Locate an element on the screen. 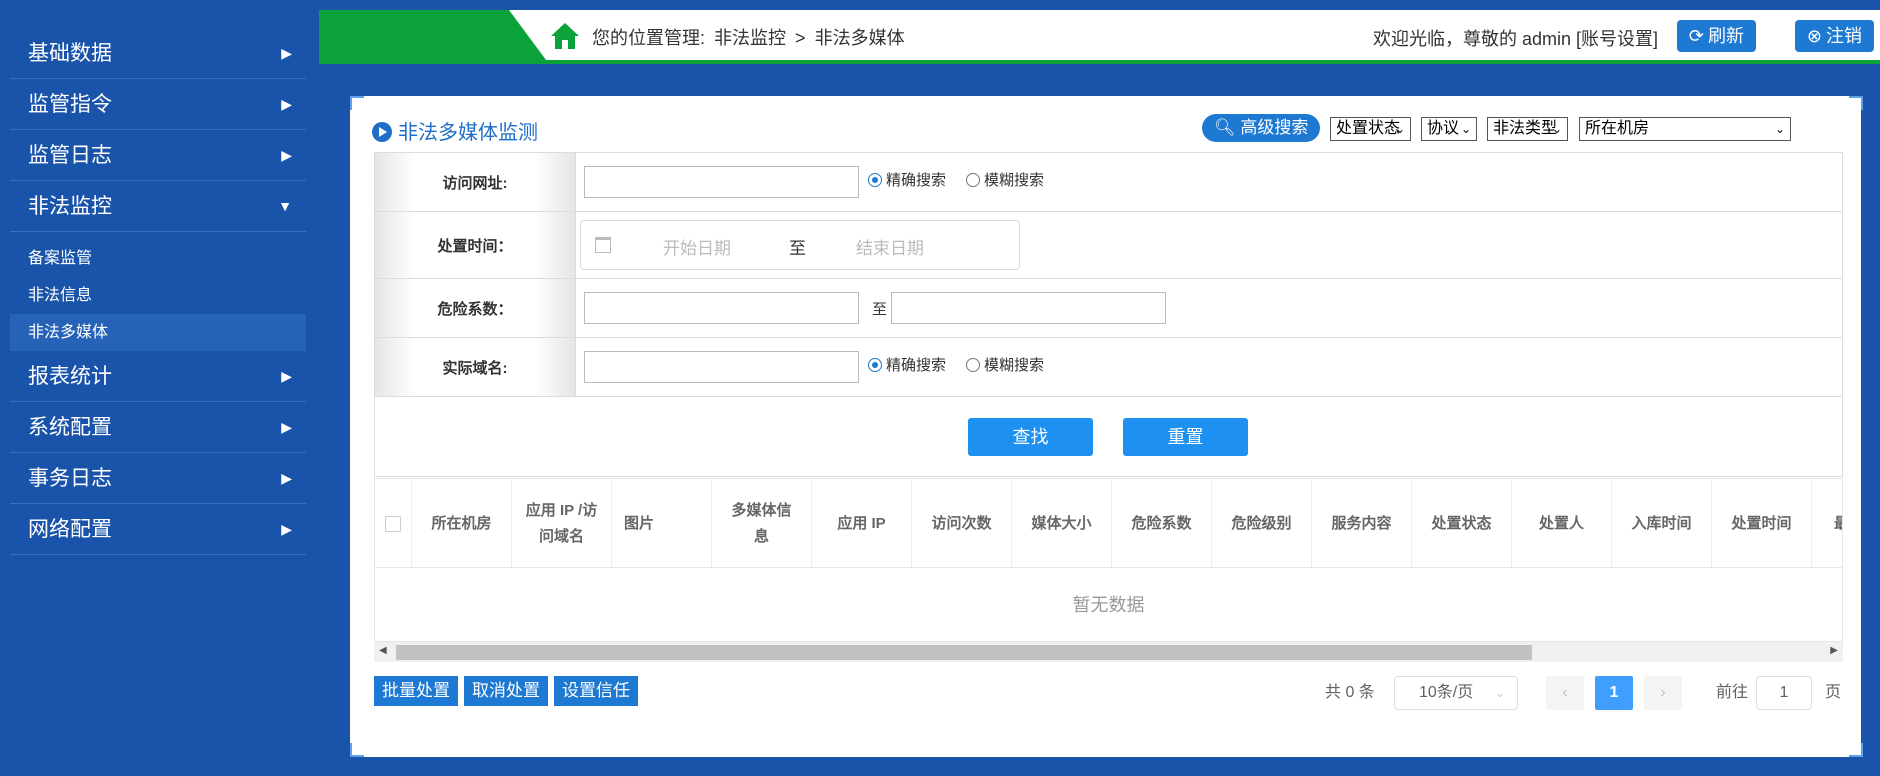 This screenshot has height=776, width=1880. url-input is located at coordinates (721, 182).